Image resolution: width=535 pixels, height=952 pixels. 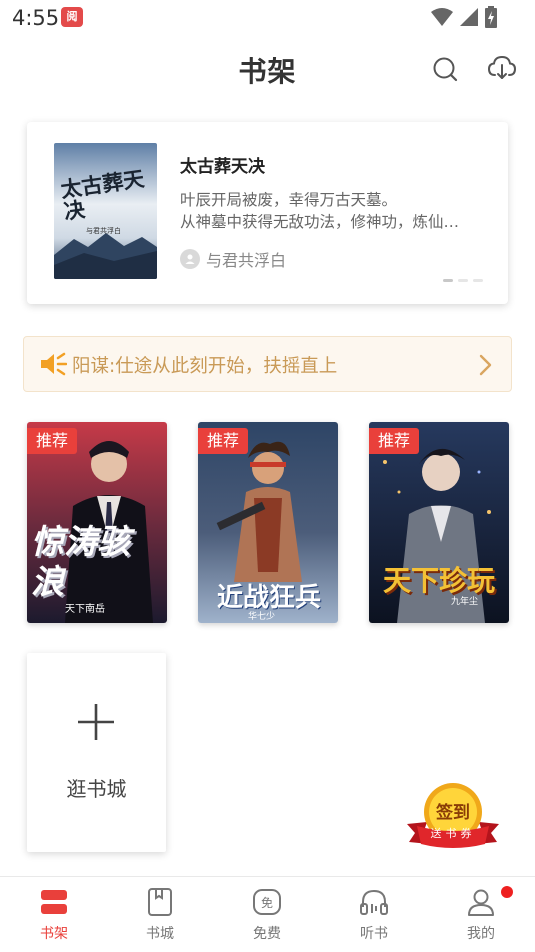 What do you see at coordinates (465, 602) in the screenshot?
I see `book-cover-author: 九年尘` at bounding box center [465, 602].